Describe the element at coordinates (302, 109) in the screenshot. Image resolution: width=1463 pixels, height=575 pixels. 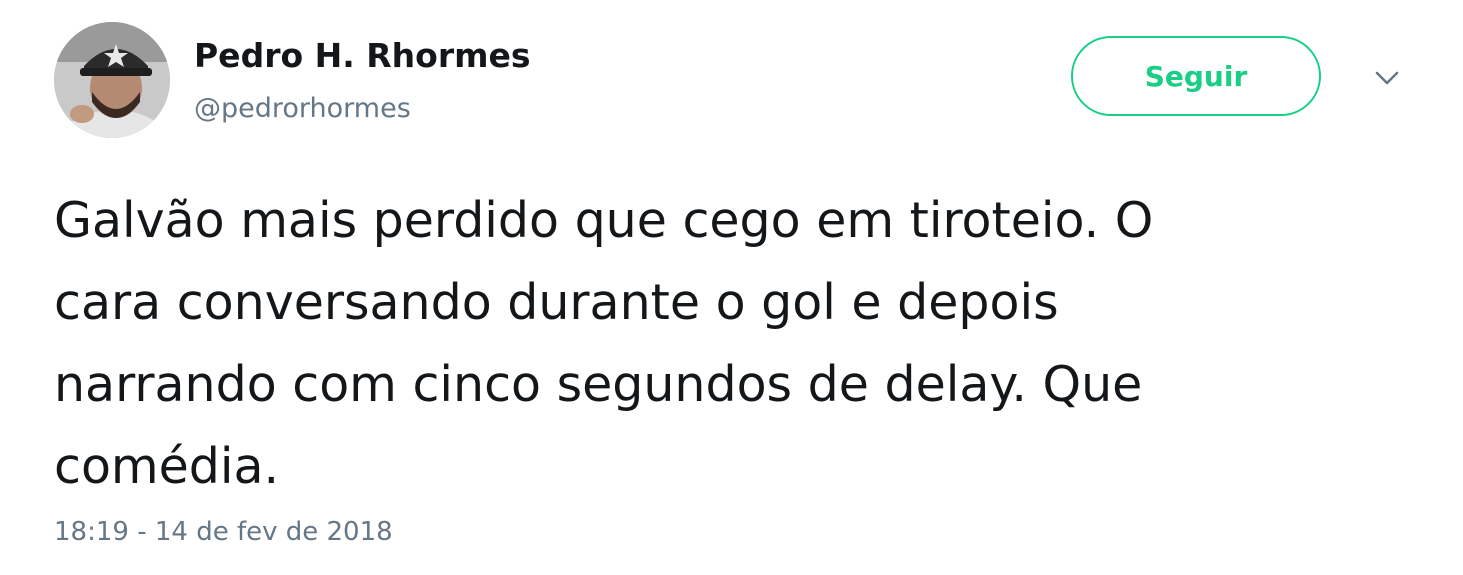
I see `author-handle: @pedrorhormes` at that location.